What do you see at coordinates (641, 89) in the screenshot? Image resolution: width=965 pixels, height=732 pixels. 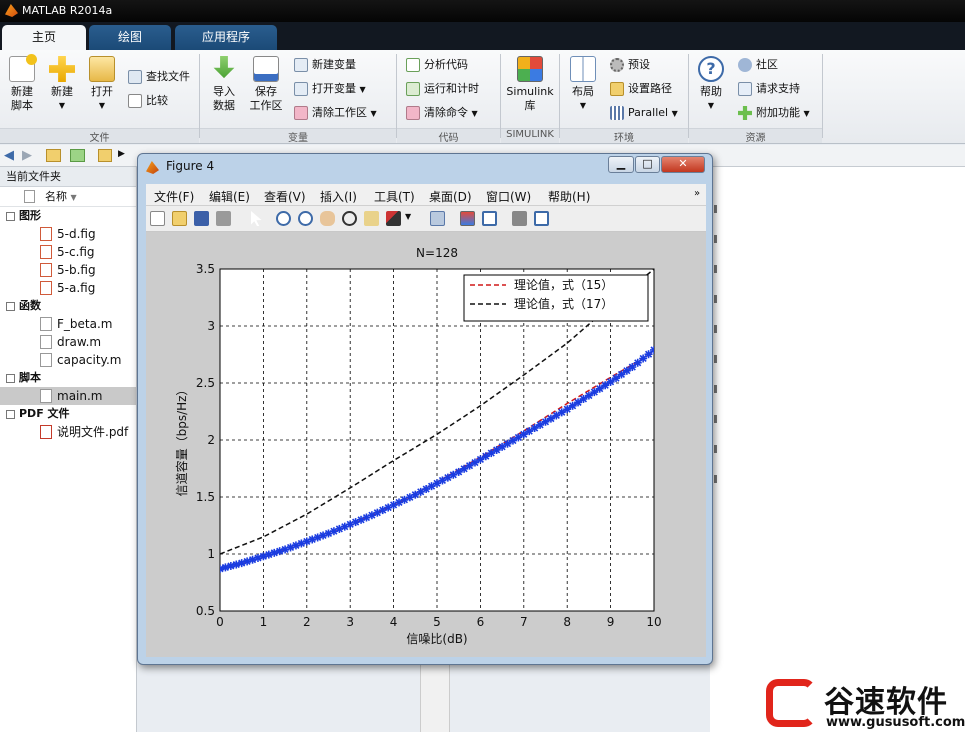 I see `set-path-button: 设置路径` at bounding box center [641, 89].